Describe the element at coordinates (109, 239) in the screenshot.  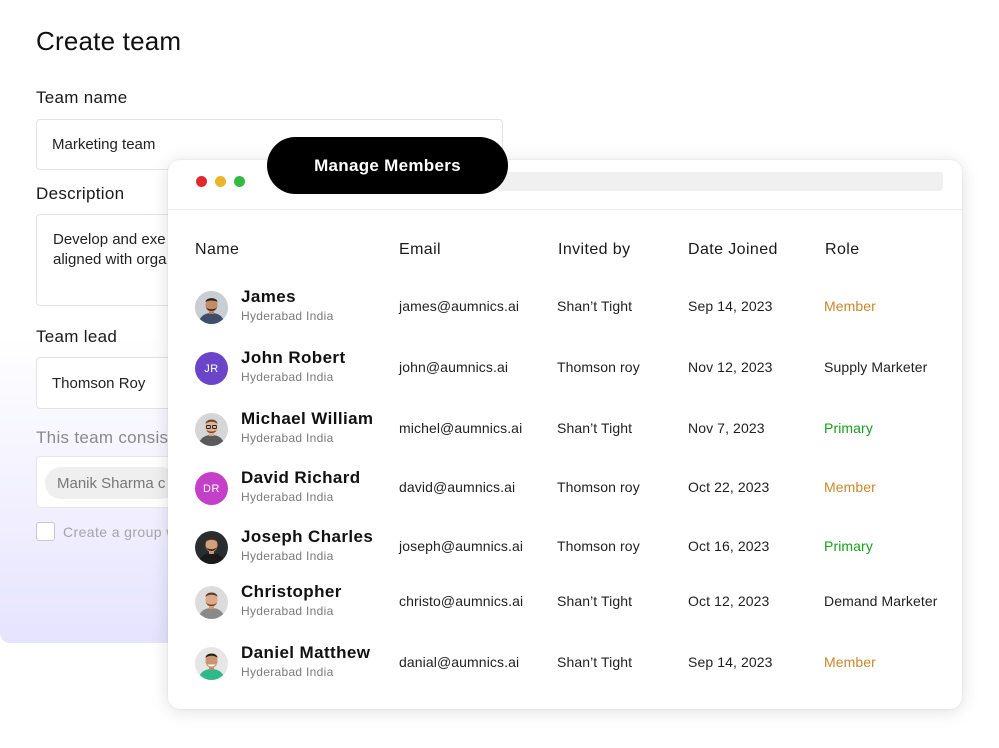
I see `description-line: Develop and exe` at that location.